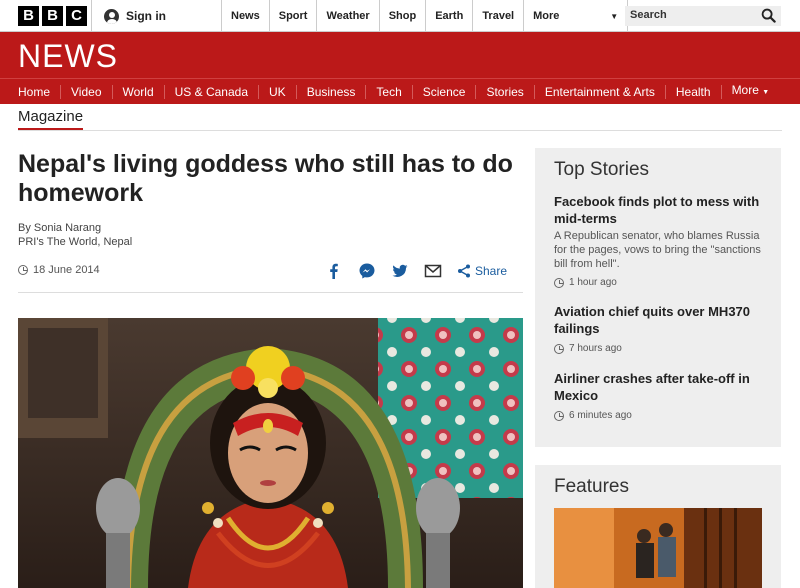 The image size is (800, 588). Describe the element at coordinates (464, 271) in the screenshot. I see `share-icon` at that location.